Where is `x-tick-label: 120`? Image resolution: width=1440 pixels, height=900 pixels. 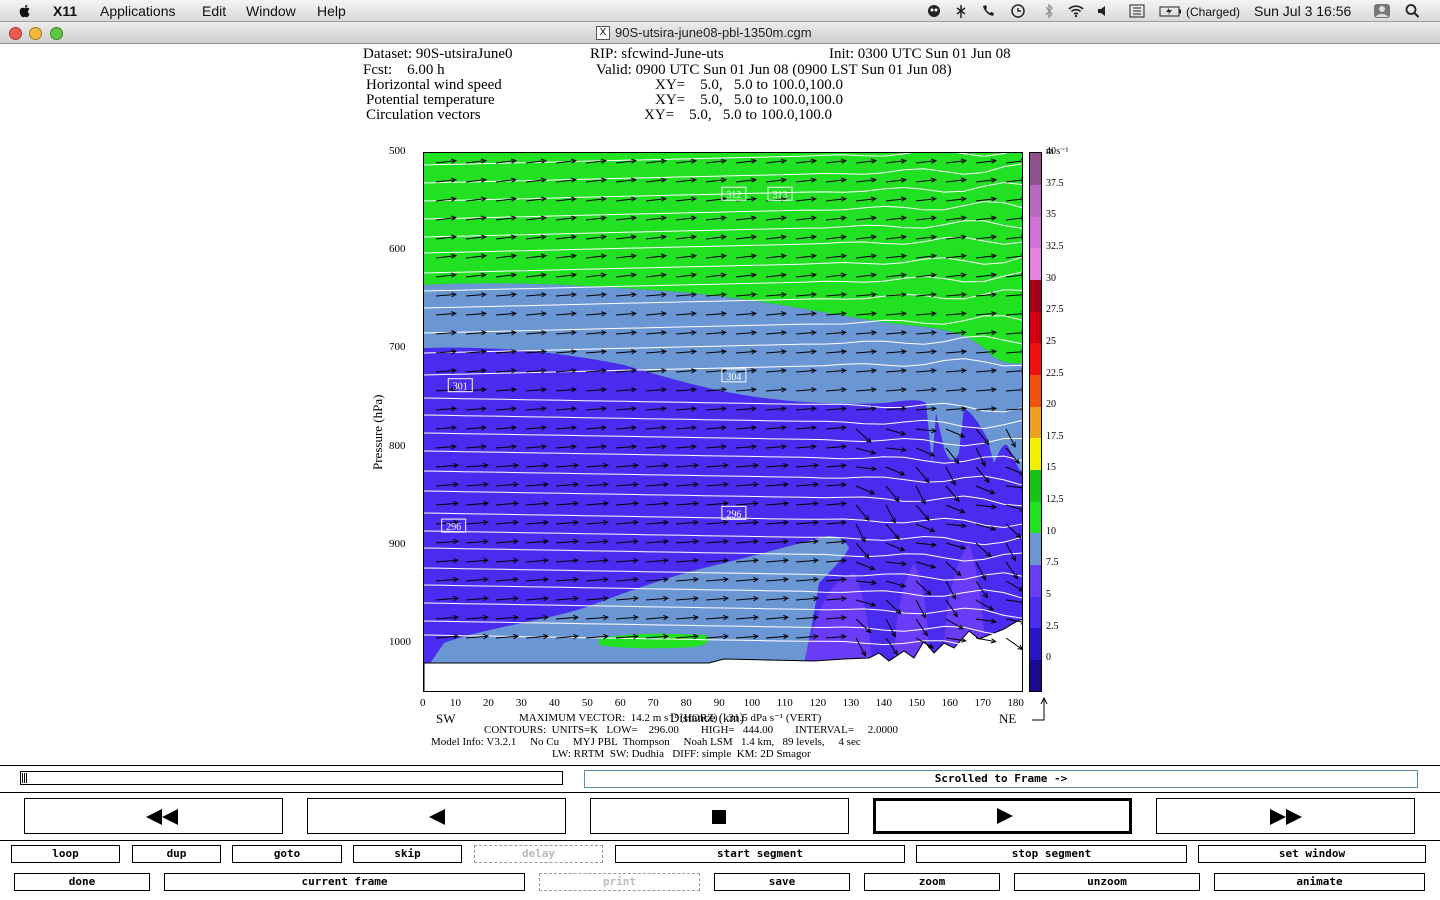
x-tick-label: 120 is located at coordinates (818, 703).